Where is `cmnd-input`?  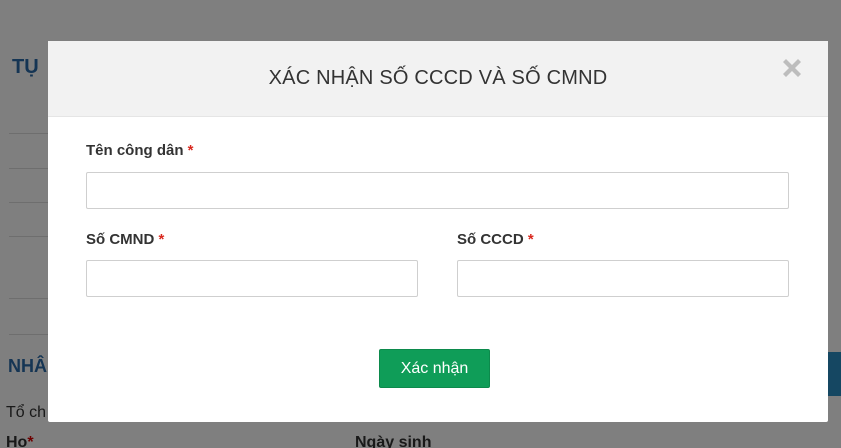 cmnd-input is located at coordinates (252, 278).